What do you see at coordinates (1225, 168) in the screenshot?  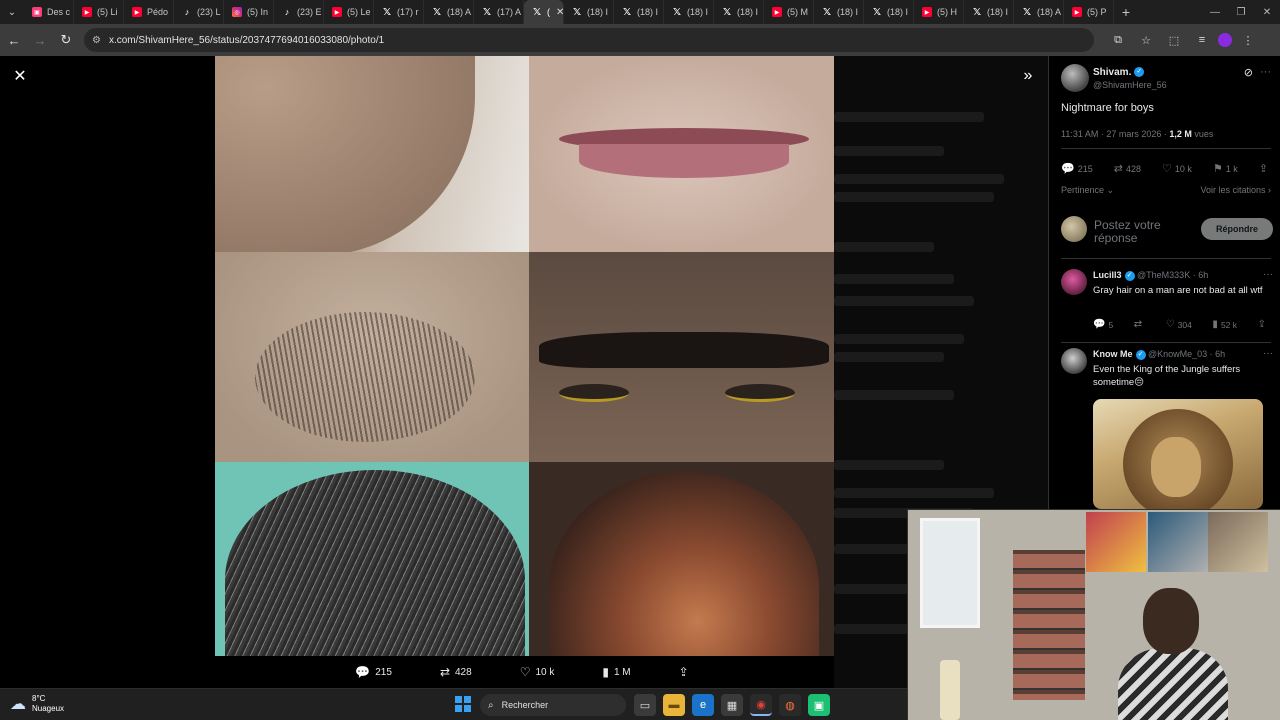 I see `bookmark-button: ⚑ 1 k` at bounding box center [1225, 168].